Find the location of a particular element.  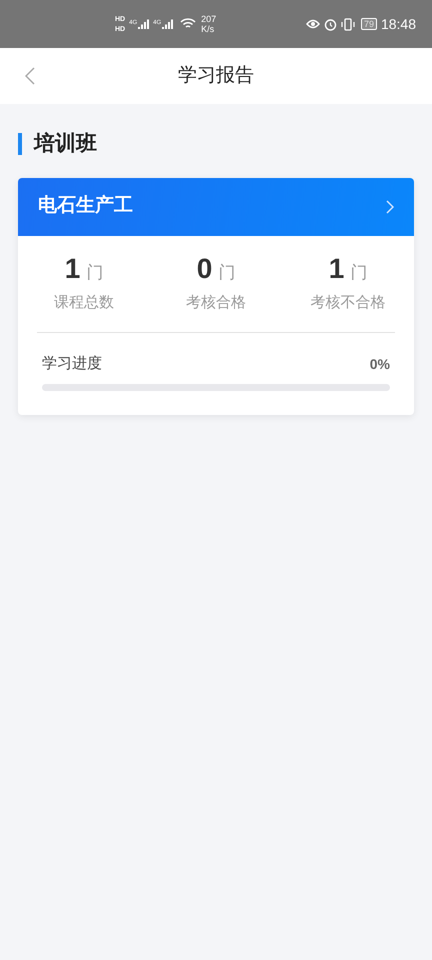

progress-label: 学习进度 is located at coordinates (72, 364).